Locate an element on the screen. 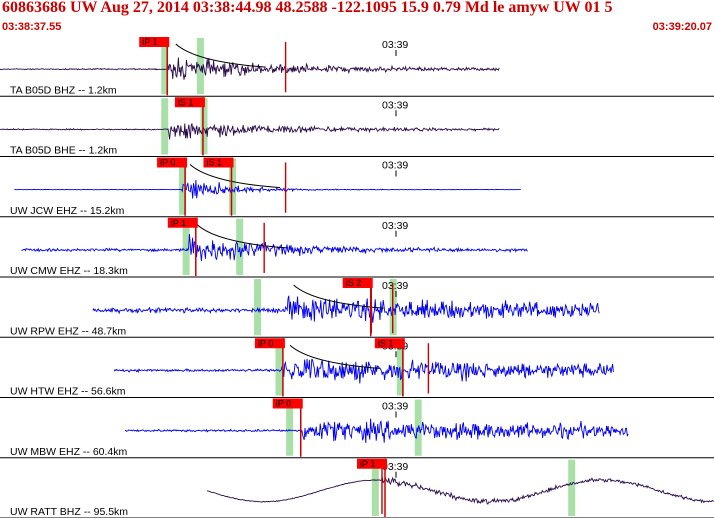  station-label: UW HTW EHZ -- 56.6km is located at coordinates (68, 392).